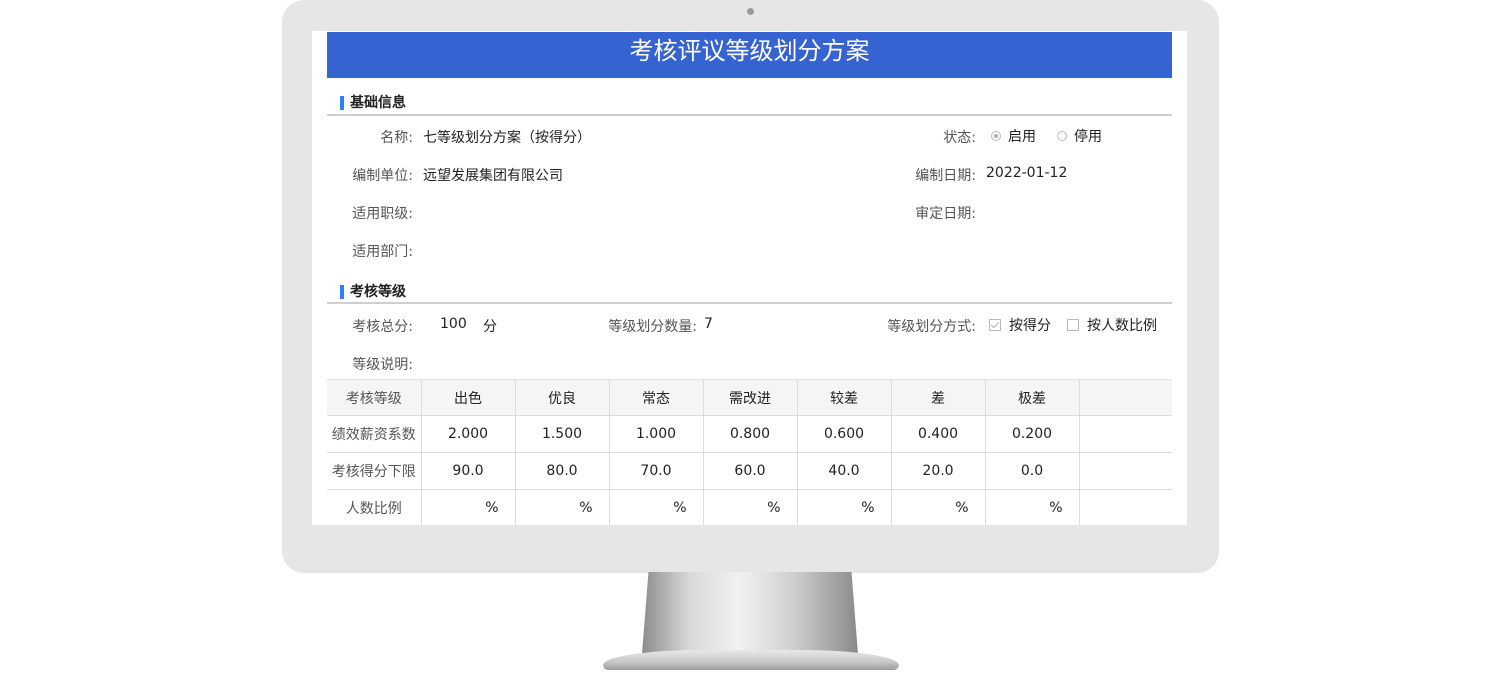  Describe the element at coordinates (656, 471) in the screenshot. I see `min-score-cell: 70.0` at that location.